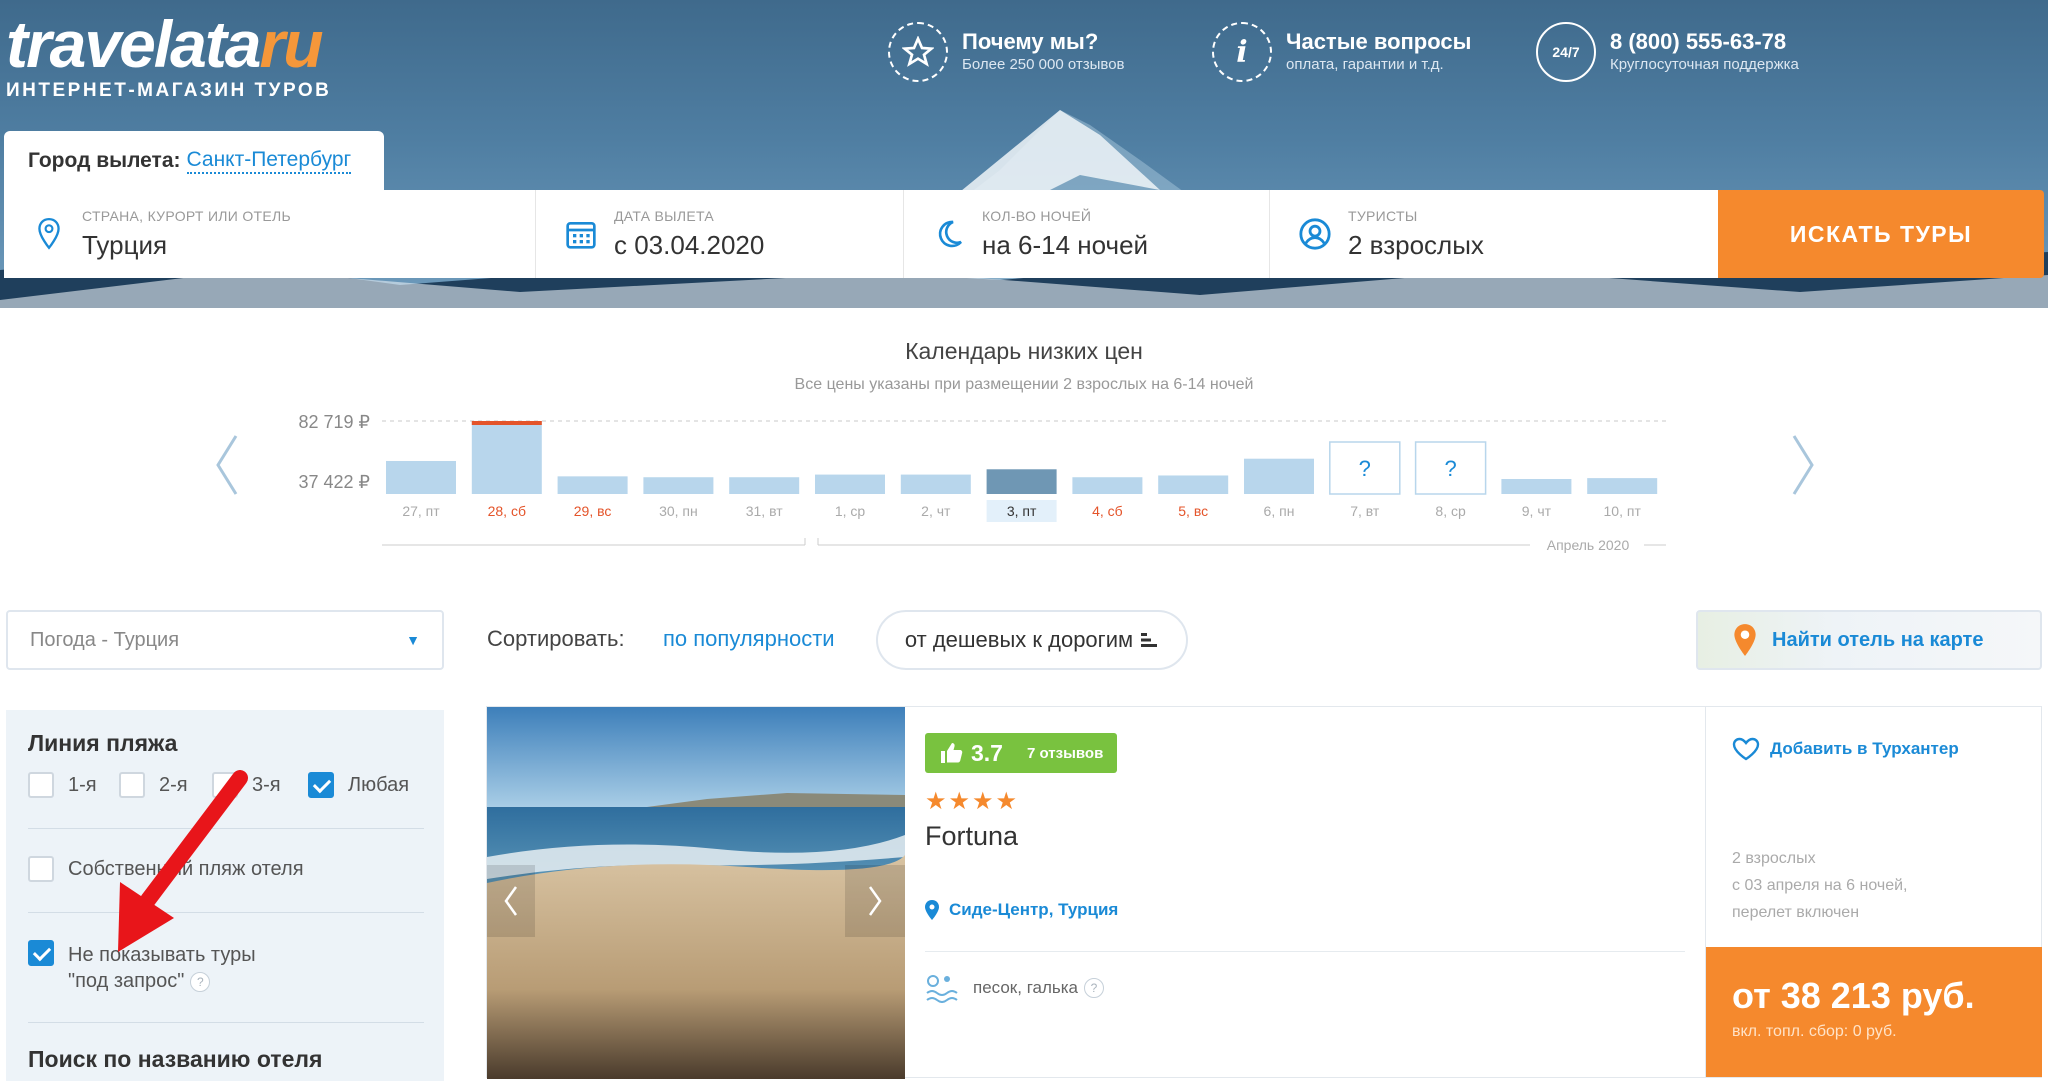  What do you see at coordinates (1379, 41) in the screenshot?
I see `faq-title: Частые вопросы` at bounding box center [1379, 41].